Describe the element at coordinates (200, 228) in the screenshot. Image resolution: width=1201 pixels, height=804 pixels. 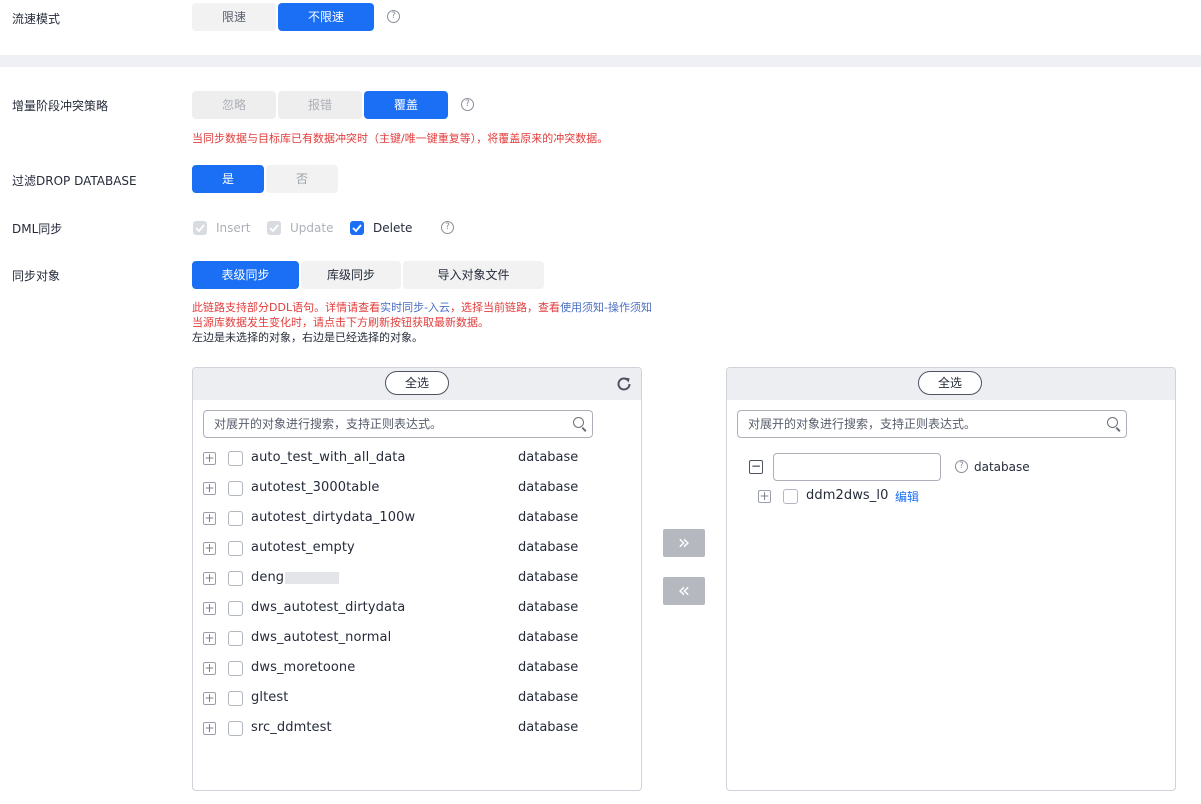
I see `insert-checkbox` at that location.